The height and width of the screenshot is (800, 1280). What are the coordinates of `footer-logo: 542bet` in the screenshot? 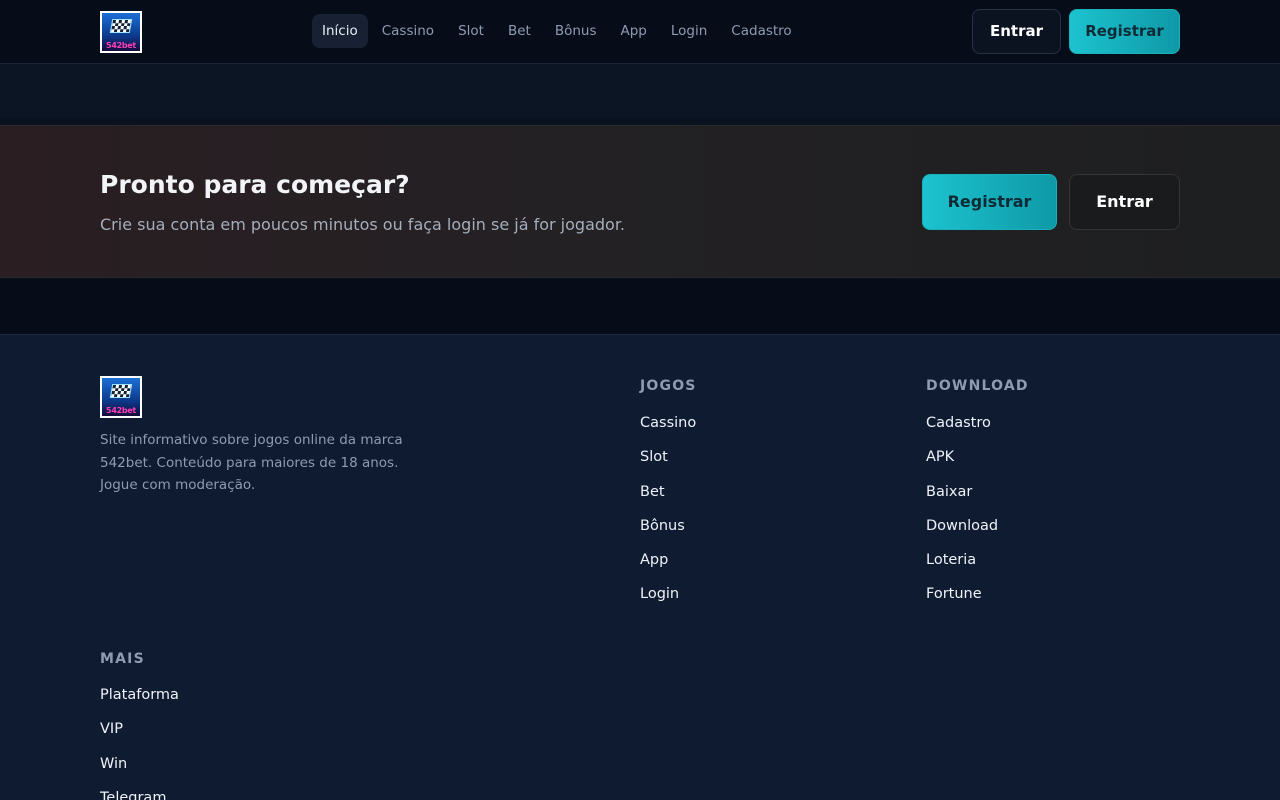 It's located at (121, 397).